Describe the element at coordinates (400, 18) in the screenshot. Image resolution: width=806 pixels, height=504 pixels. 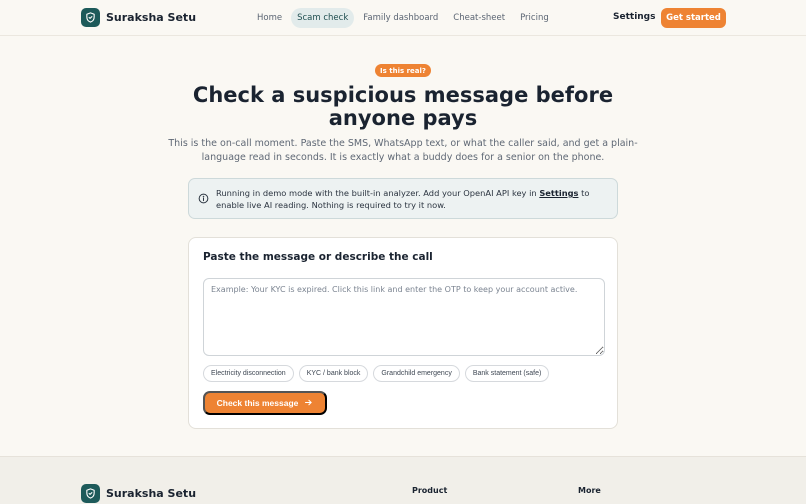
I see `nav-item-family-dashboard: Family dashboard` at that location.